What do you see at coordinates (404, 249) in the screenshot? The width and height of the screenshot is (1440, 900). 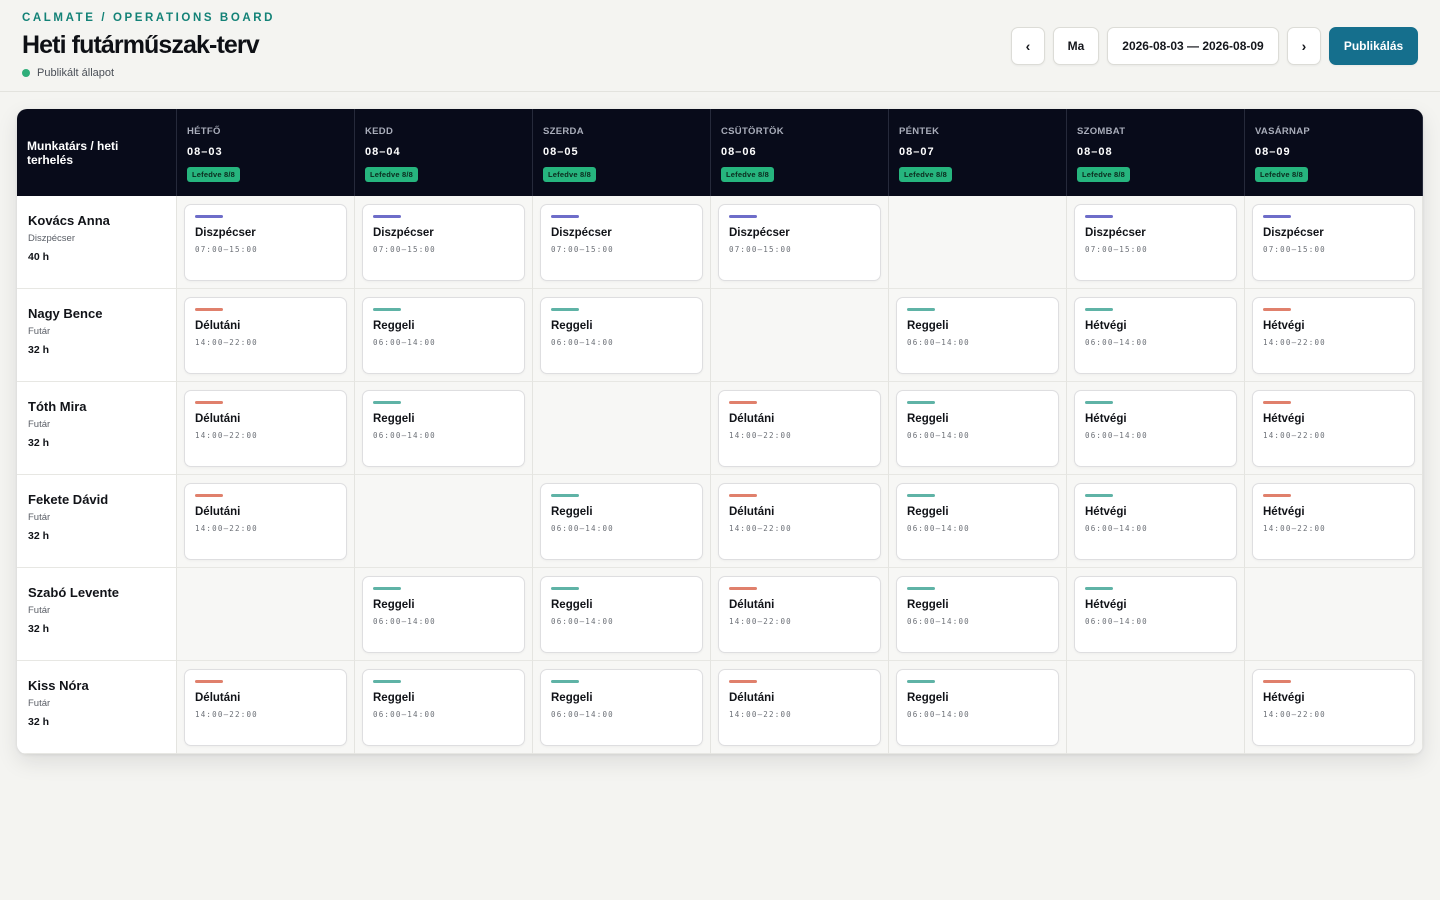 I see `shift-time: 07:00–15:00` at bounding box center [404, 249].